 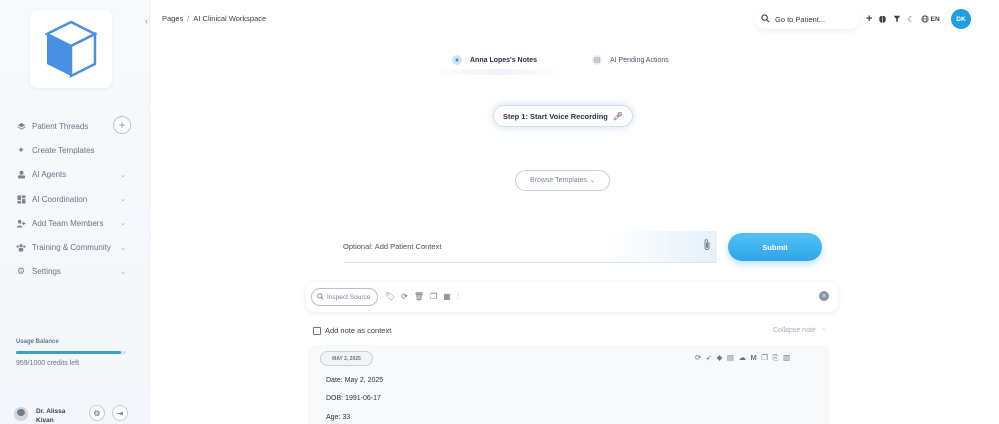 What do you see at coordinates (824, 296) in the screenshot?
I see `close-icon: ×` at bounding box center [824, 296].